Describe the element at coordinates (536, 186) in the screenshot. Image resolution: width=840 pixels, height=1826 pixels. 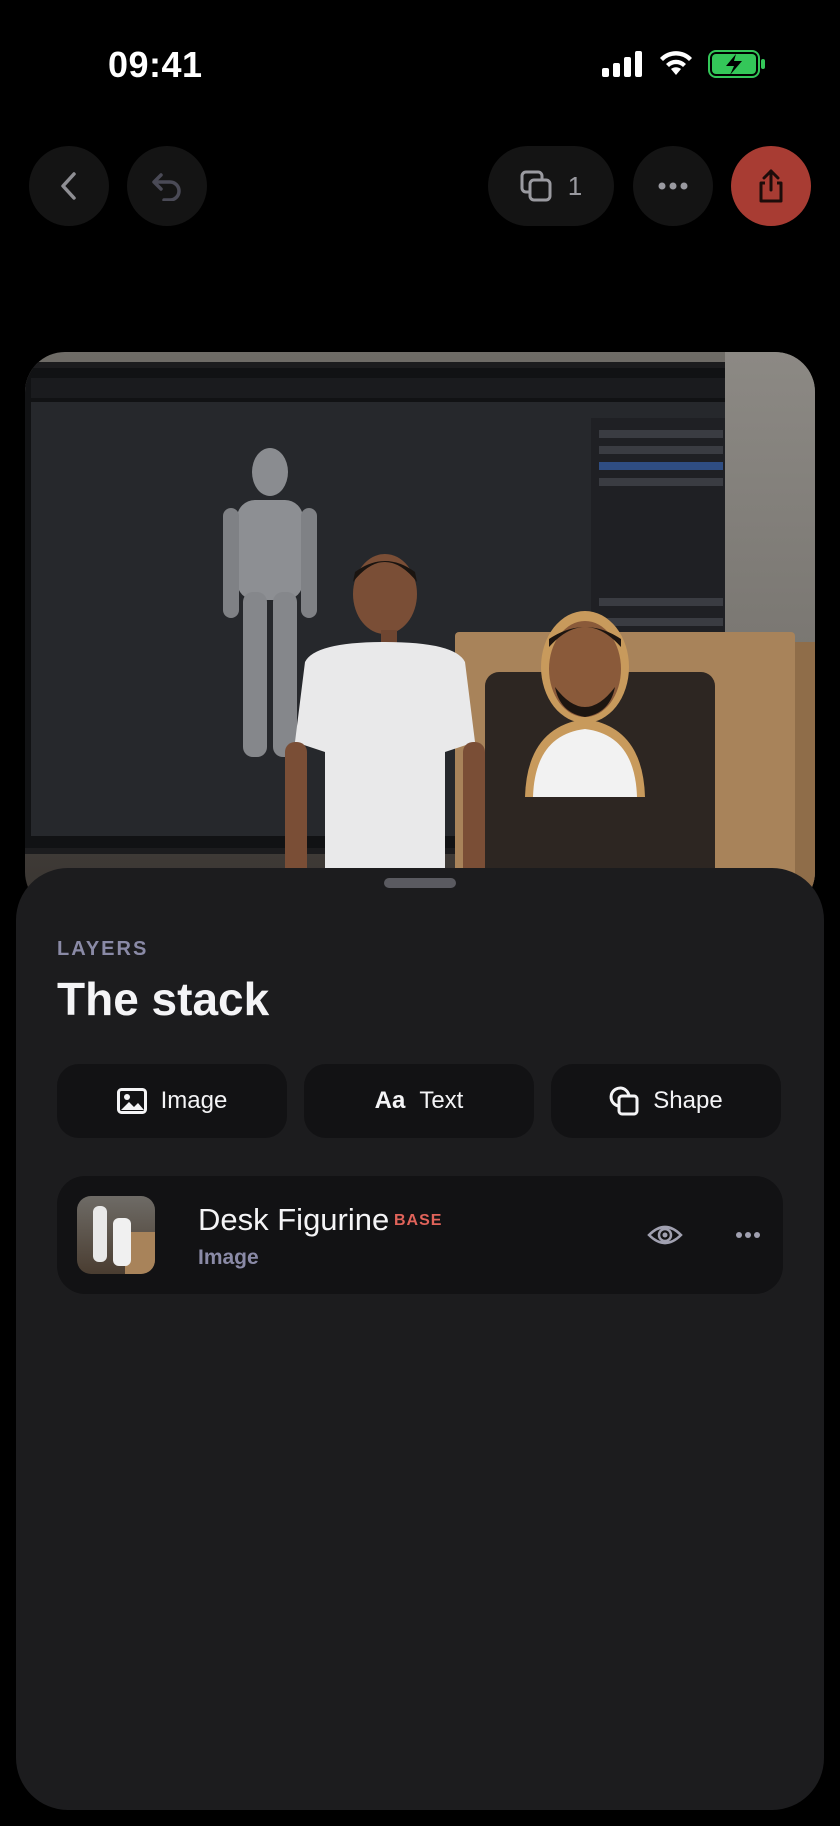
I see `layers-stack-icon` at that location.